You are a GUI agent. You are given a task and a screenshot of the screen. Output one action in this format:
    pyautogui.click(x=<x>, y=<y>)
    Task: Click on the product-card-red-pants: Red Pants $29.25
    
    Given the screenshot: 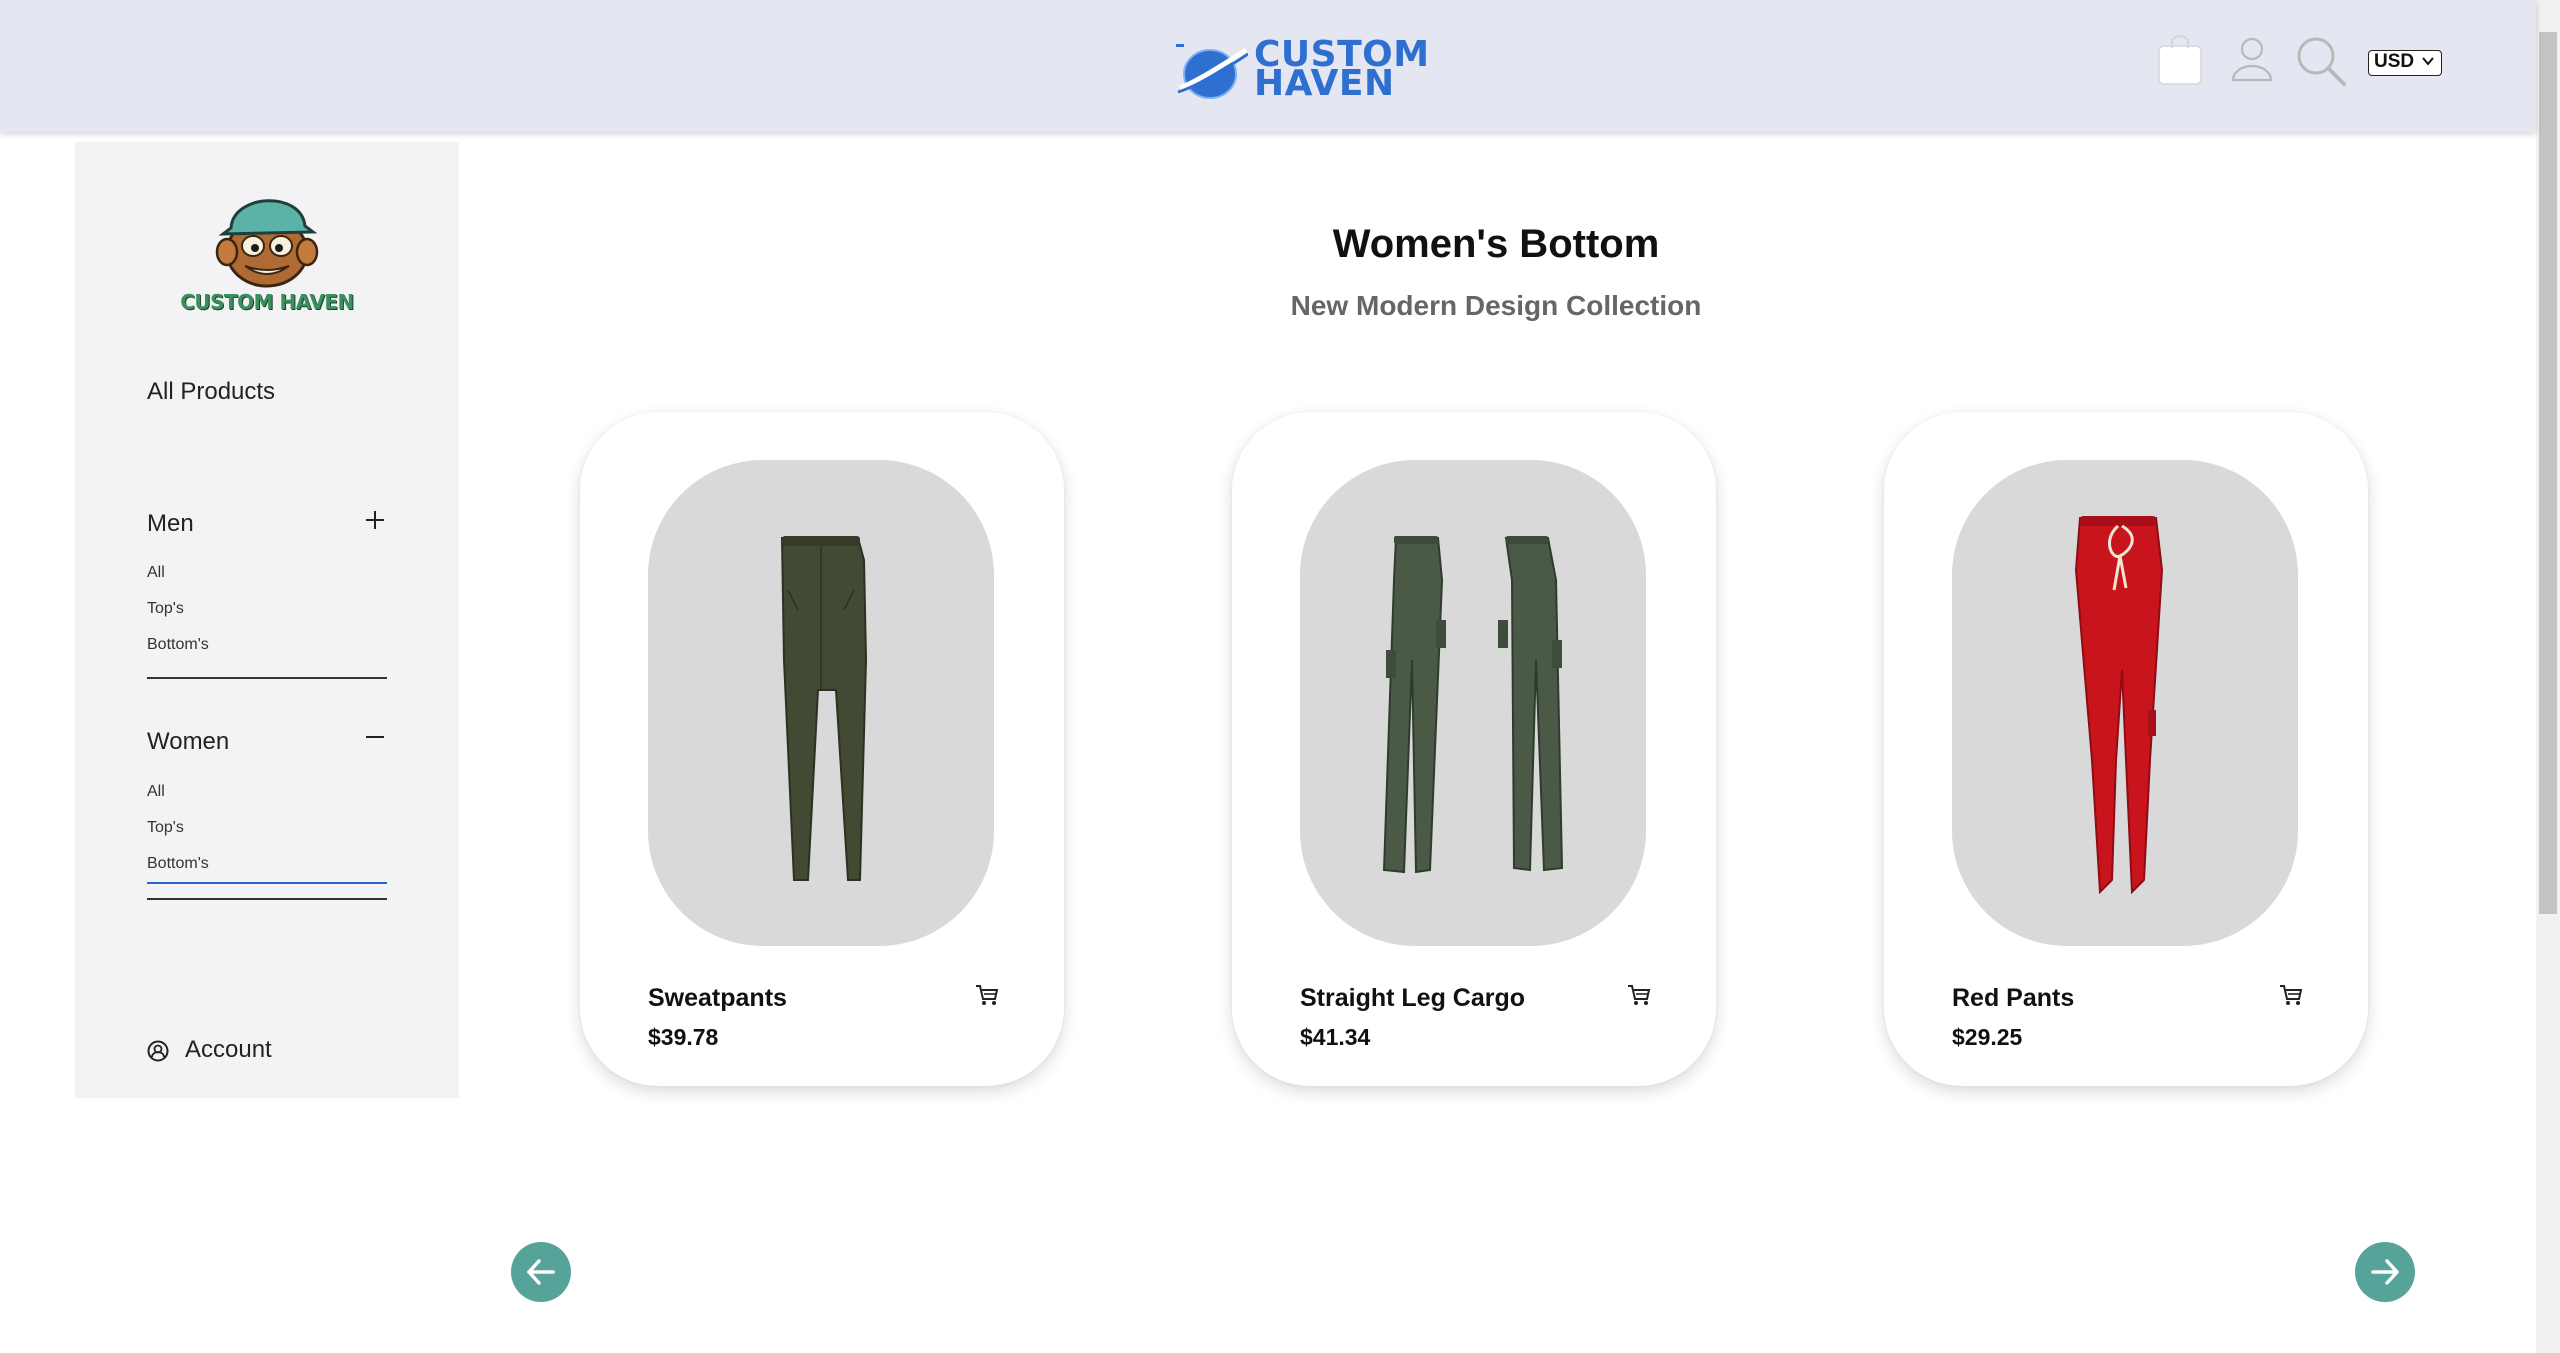 What is the action you would take?
    pyautogui.click(x=2126, y=749)
    